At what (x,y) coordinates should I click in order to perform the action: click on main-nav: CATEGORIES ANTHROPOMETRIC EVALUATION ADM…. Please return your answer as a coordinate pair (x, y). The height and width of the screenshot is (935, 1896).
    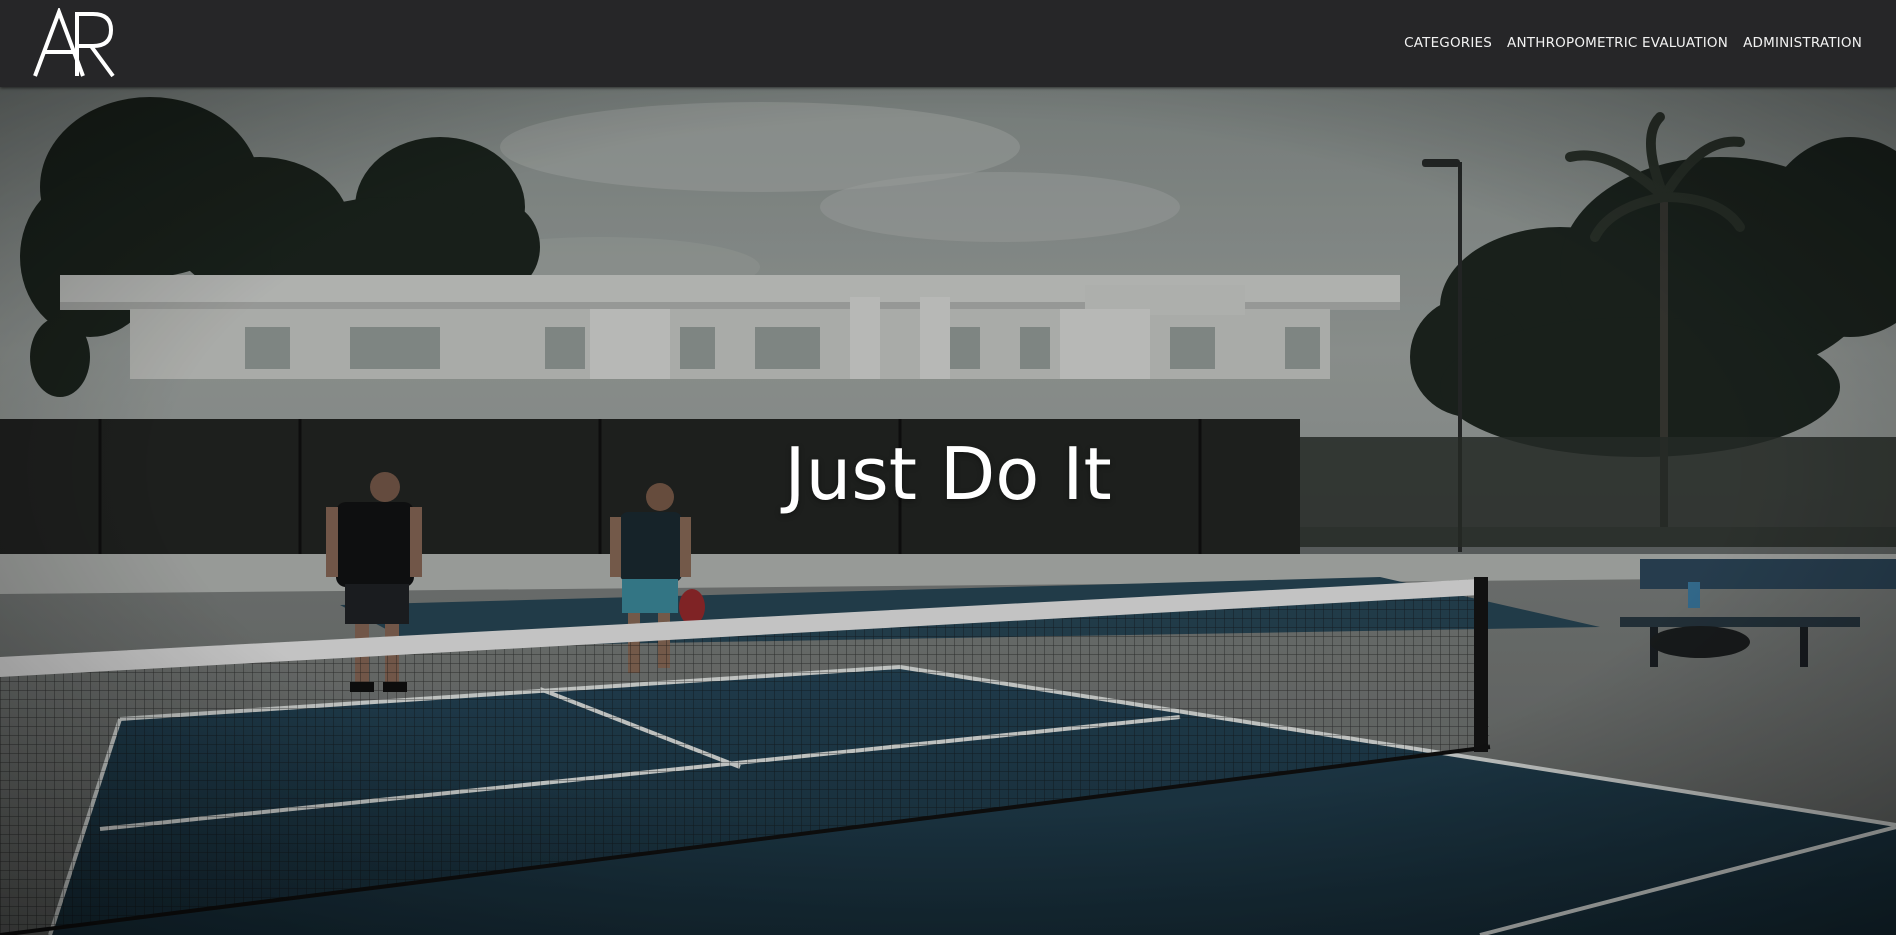
    Looking at the image, I should click on (1633, 43).